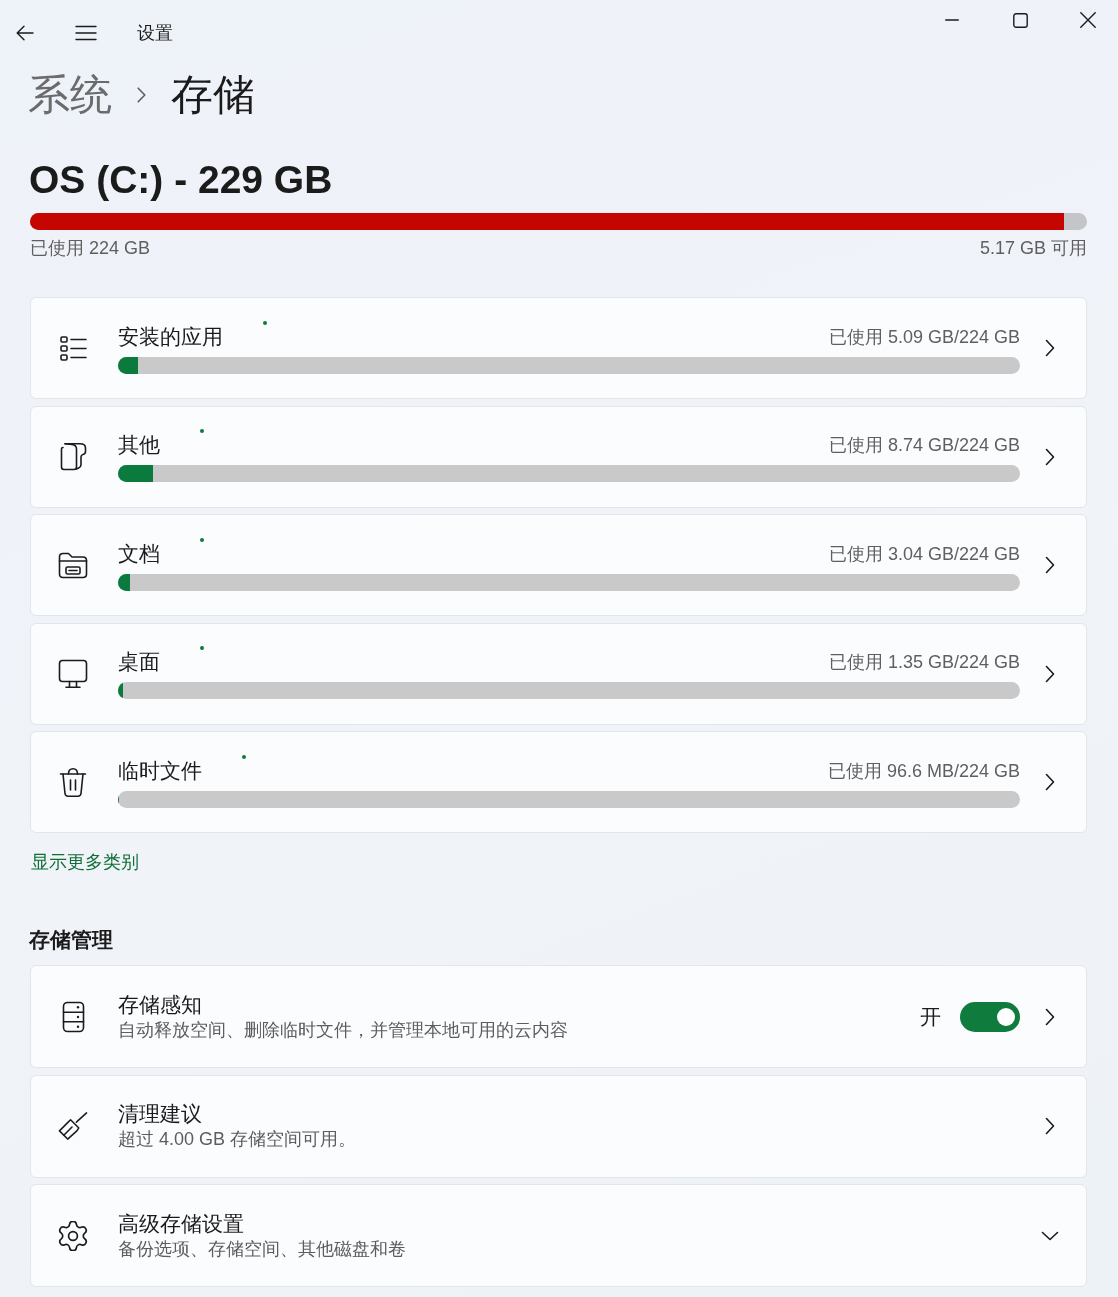  I want to click on category-card: 其他 已使用 8.74 GB/224 GB, so click(558, 456).